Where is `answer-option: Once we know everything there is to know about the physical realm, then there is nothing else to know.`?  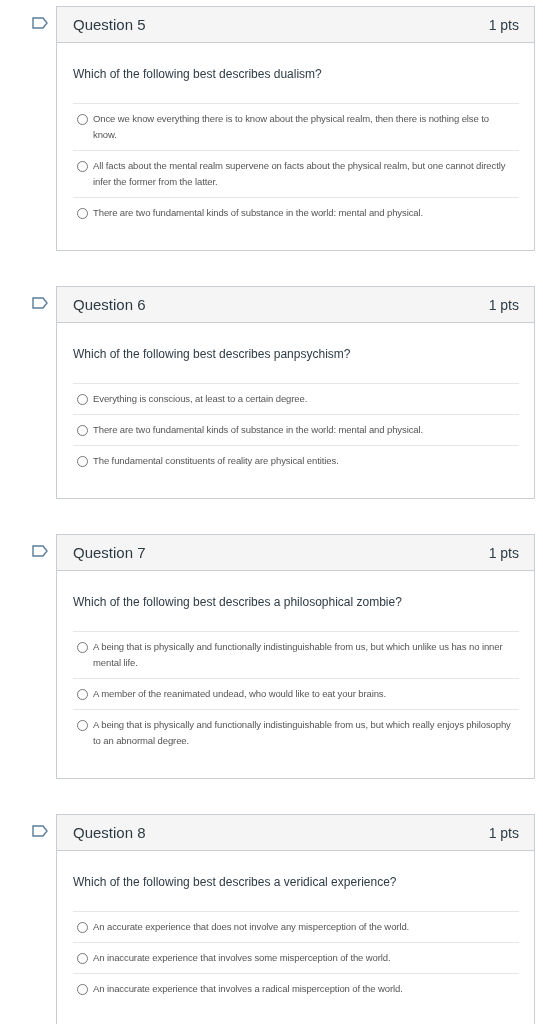 answer-option: Once we know everything there is to know about the physical realm, then there is nothing else to know. is located at coordinates (304, 127).